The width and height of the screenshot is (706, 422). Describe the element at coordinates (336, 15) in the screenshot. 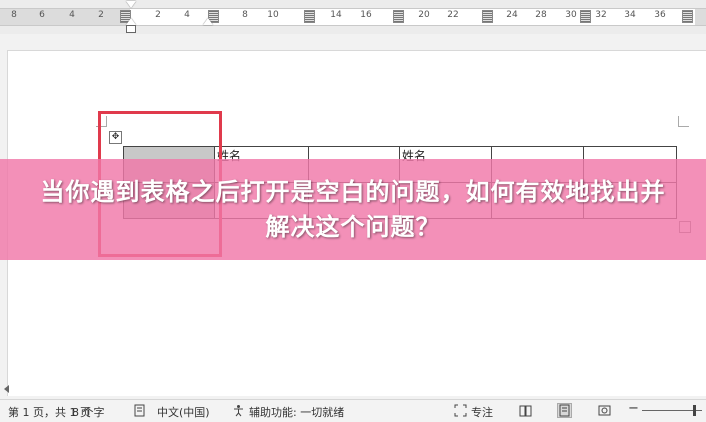

I see `ruler-tick: 14` at that location.